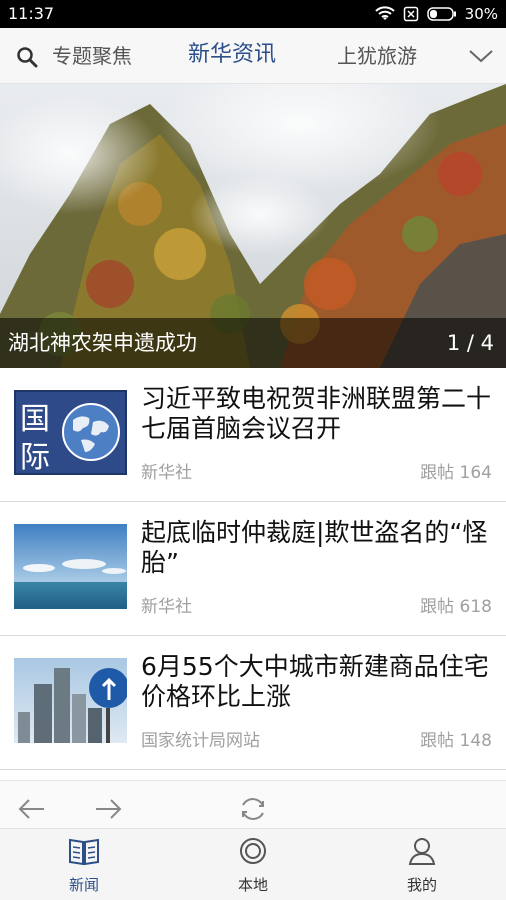 The width and height of the screenshot is (506, 900). What do you see at coordinates (253, 809) in the screenshot?
I see `refresh-icon` at bounding box center [253, 809].